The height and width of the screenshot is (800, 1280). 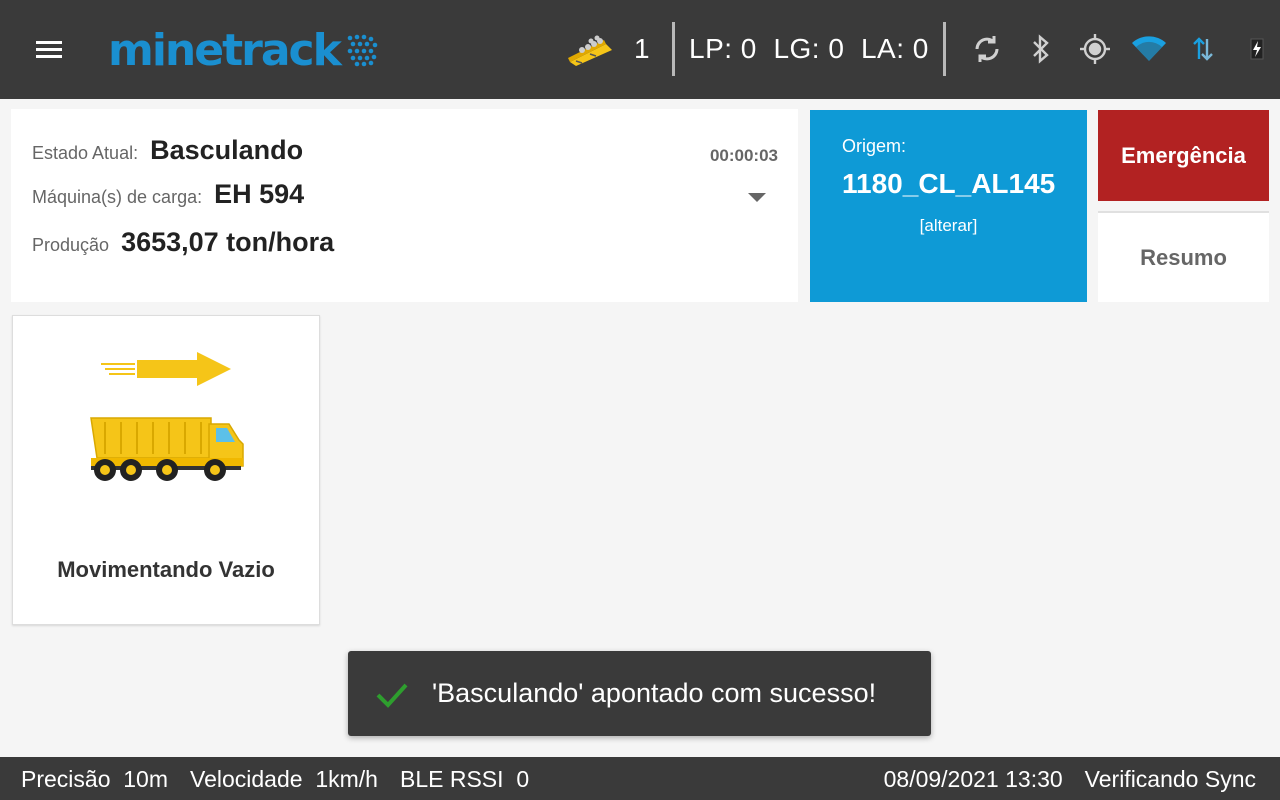 I want to click on minetrack-logo: minetrack, so click(x=244, y=50).